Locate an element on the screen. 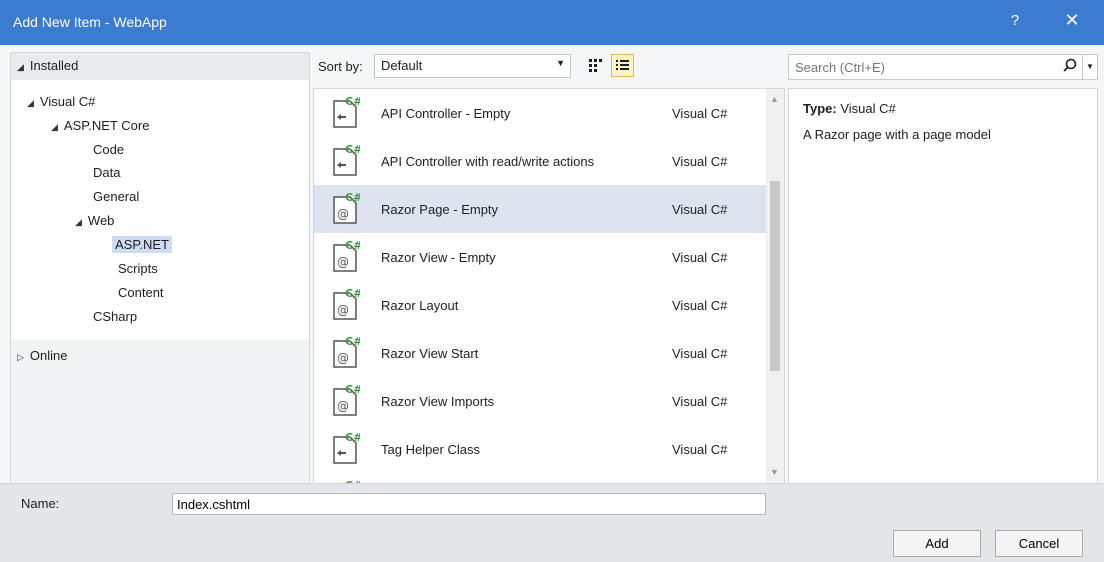 The width and height of the screenshot is (1104, 562). search-icon is located at coordinates (1070, 66).